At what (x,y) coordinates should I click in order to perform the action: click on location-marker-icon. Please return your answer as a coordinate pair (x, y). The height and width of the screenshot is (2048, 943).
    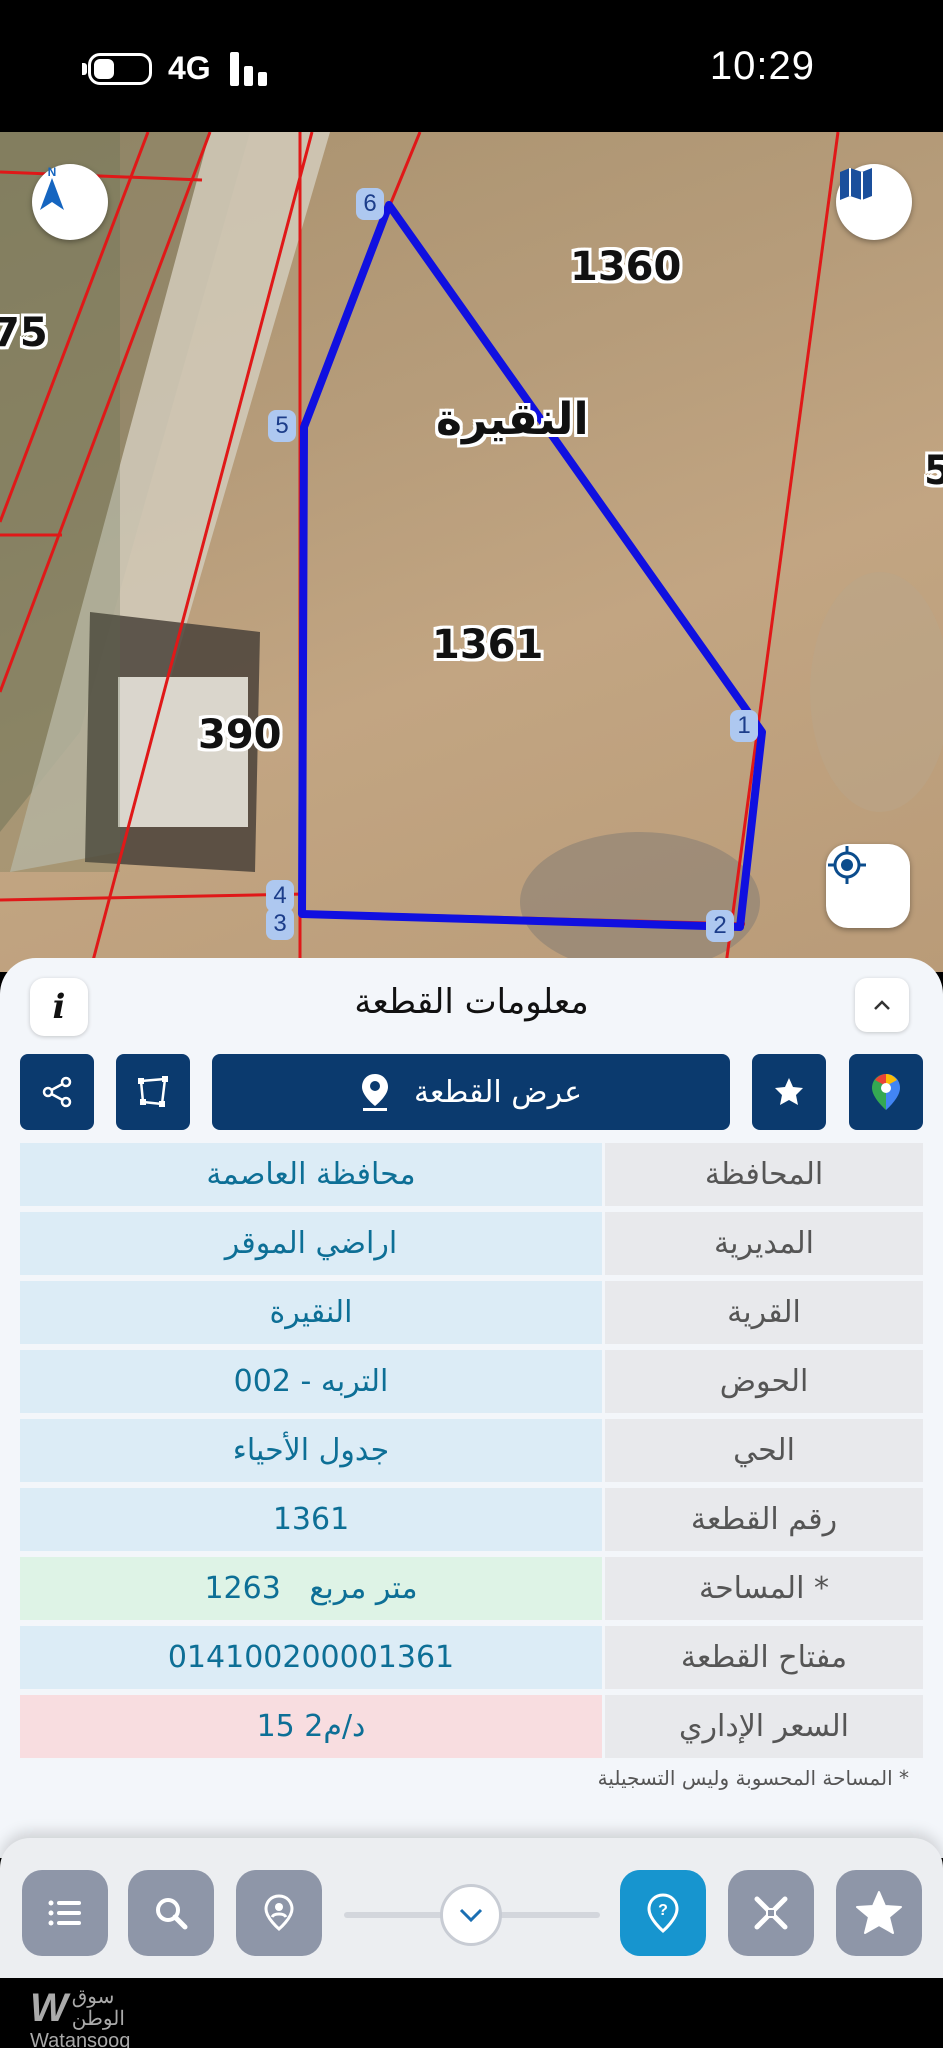
    Looking at the image, I should click on (279, 1912).